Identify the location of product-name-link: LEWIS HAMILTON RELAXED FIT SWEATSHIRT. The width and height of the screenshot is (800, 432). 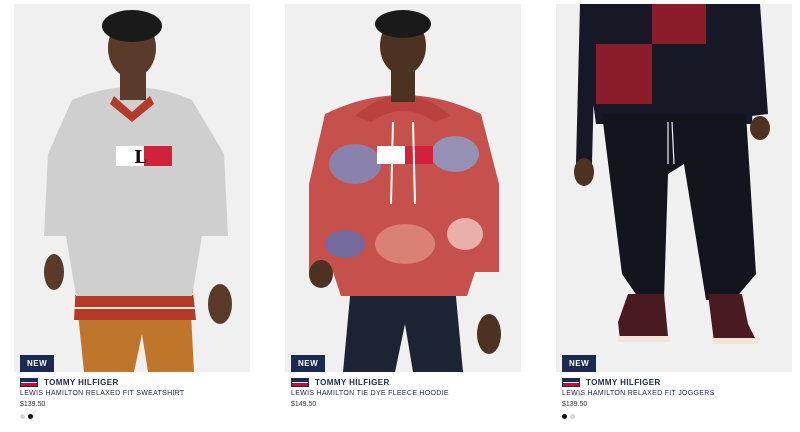
(102, 393).